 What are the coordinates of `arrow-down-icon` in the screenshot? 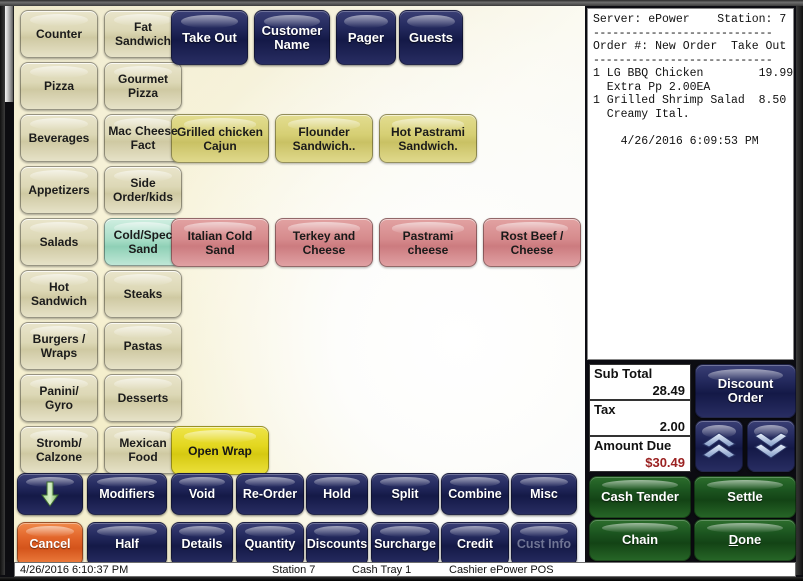 It's located at (50, 494).